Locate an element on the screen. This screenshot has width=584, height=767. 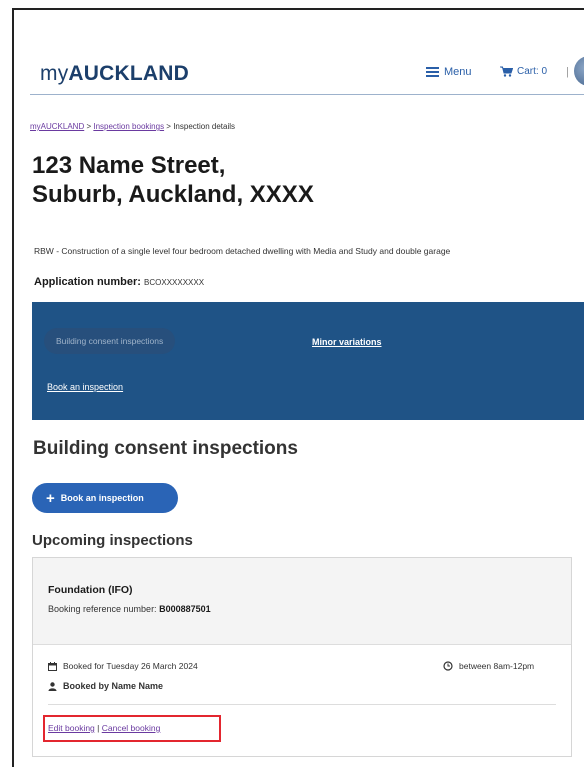
breadcrumb-current: Inspection details is located at coordinates (204, 126).